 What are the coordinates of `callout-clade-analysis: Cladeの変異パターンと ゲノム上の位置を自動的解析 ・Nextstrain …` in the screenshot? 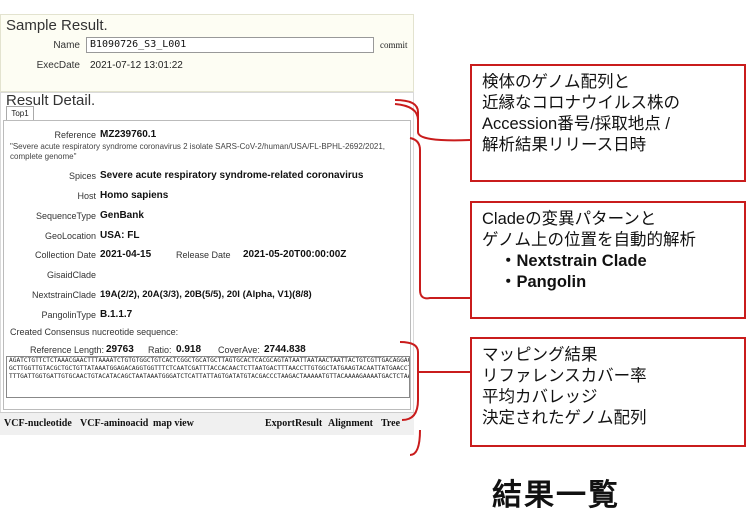 It's located at (608, 260).